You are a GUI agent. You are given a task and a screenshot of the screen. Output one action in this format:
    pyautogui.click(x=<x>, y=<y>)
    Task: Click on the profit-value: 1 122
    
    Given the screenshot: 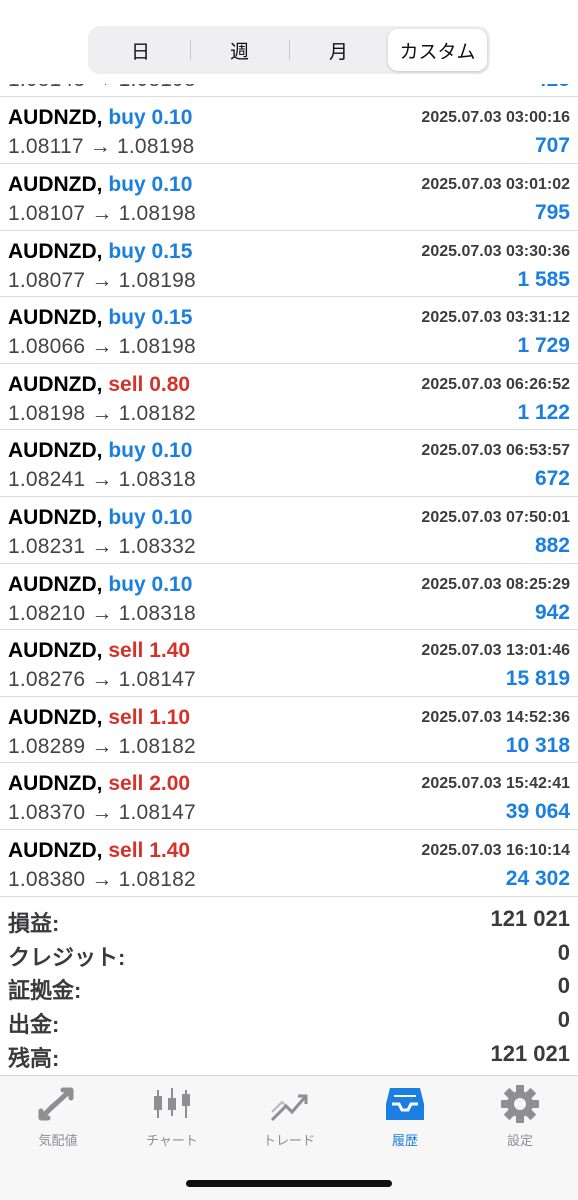 What is the action you would take?
    pyautogui.click(x=543, y=412)
    